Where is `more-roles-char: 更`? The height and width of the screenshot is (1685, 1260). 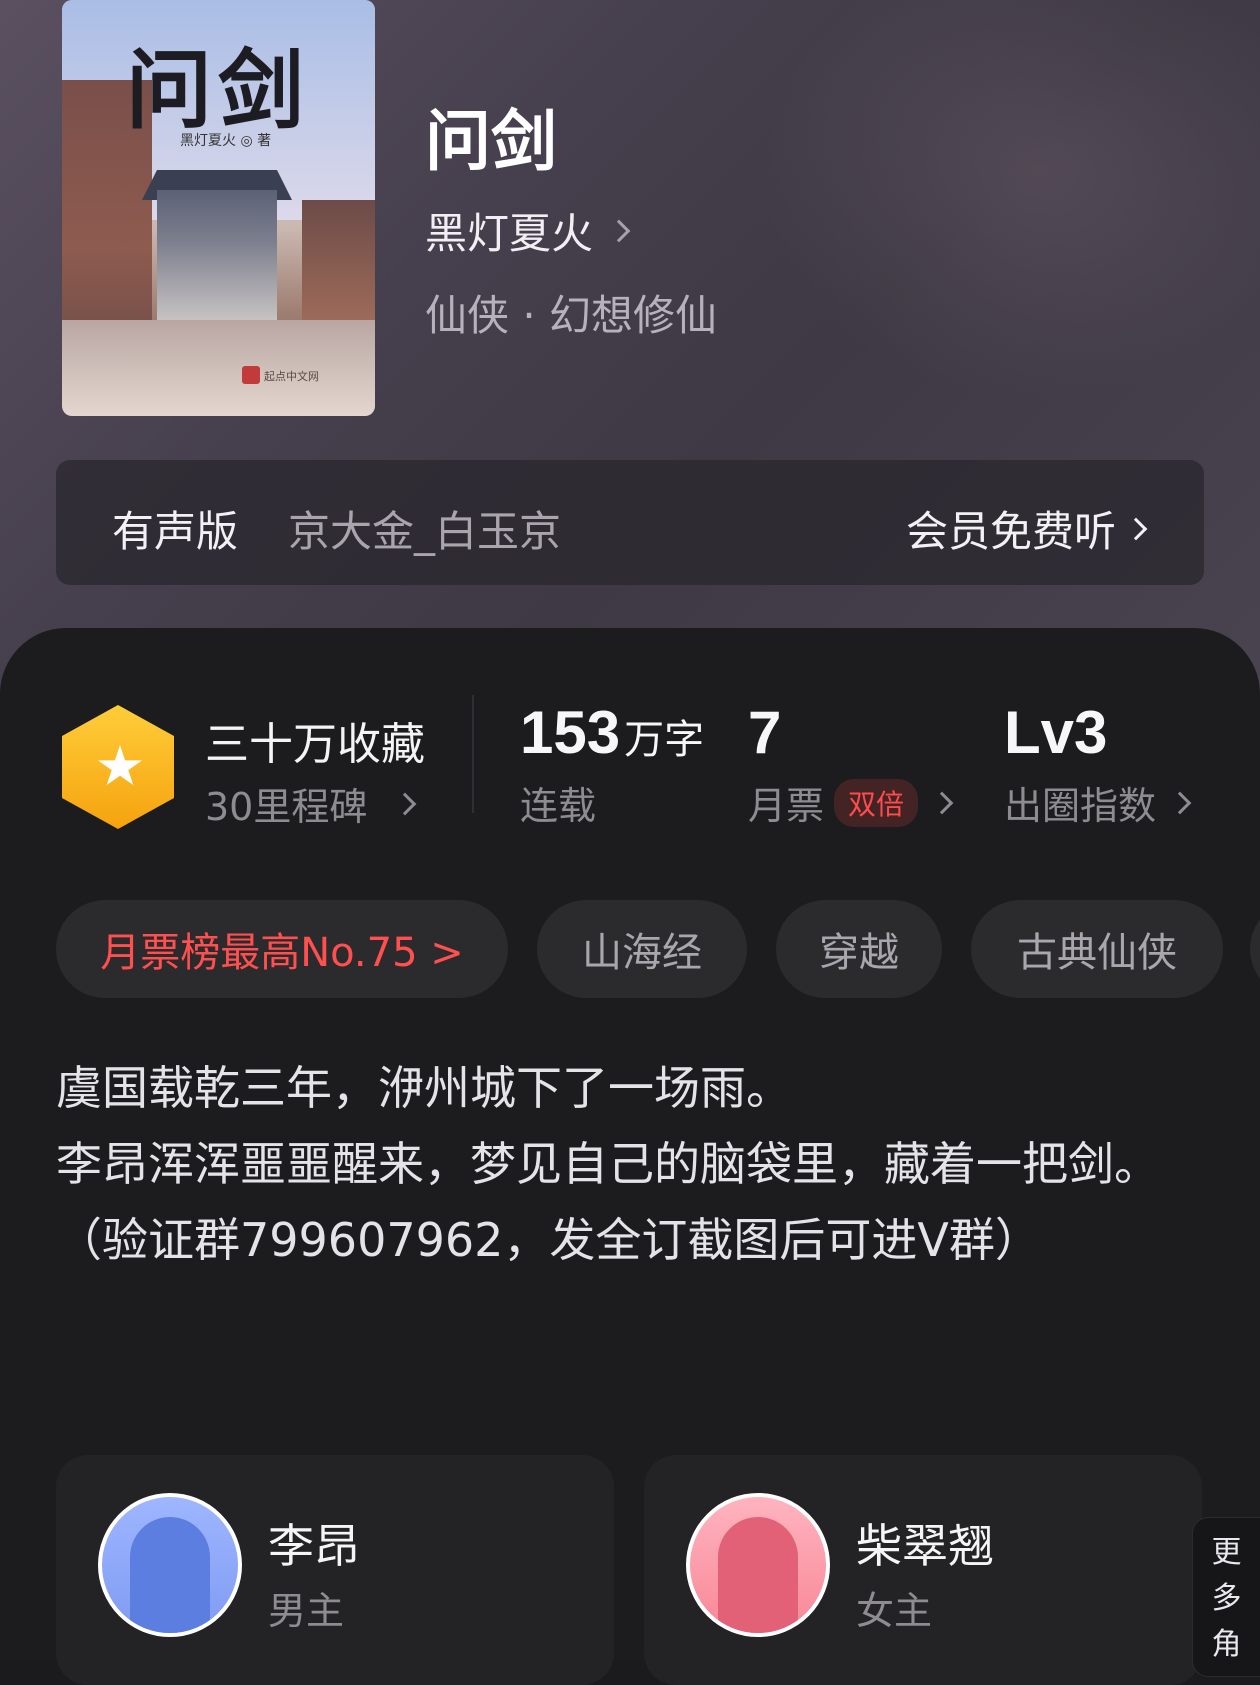
more-roles-char: 更 is located at coordinates (1226, 1552).